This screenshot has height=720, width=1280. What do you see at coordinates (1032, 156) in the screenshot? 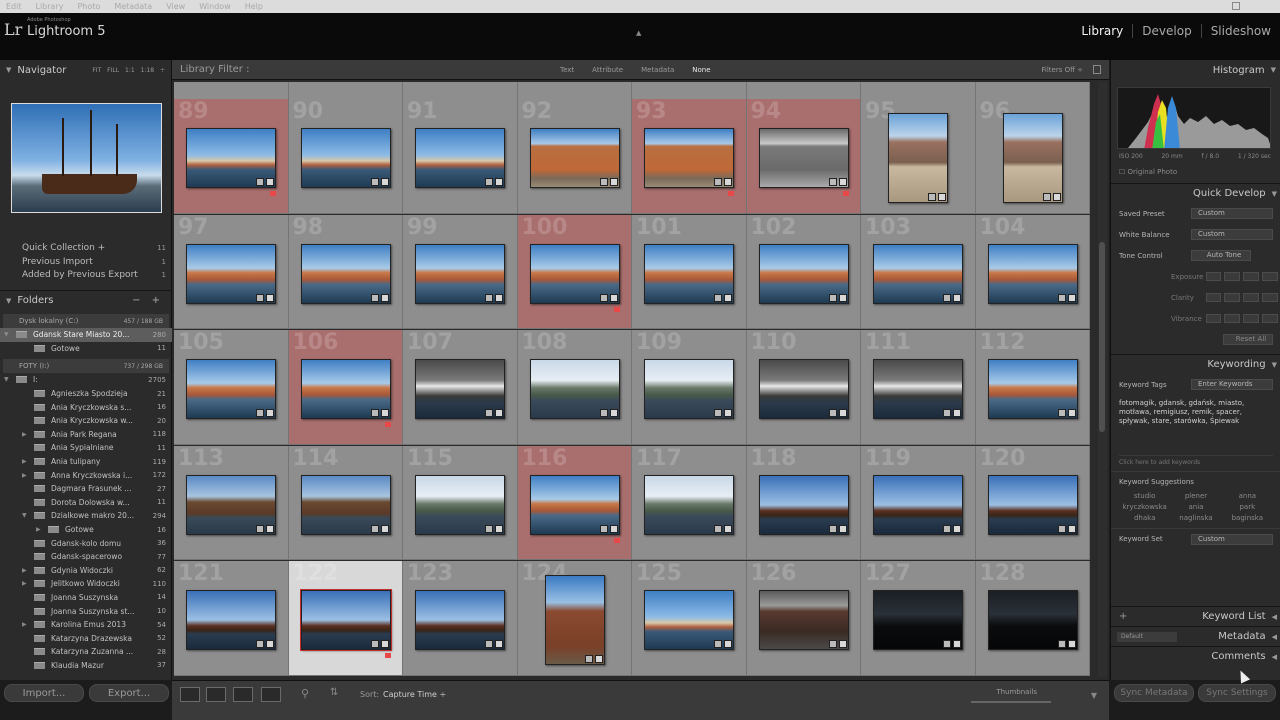
I see `grid-cell: 96` at bounding box center [1032, 156].